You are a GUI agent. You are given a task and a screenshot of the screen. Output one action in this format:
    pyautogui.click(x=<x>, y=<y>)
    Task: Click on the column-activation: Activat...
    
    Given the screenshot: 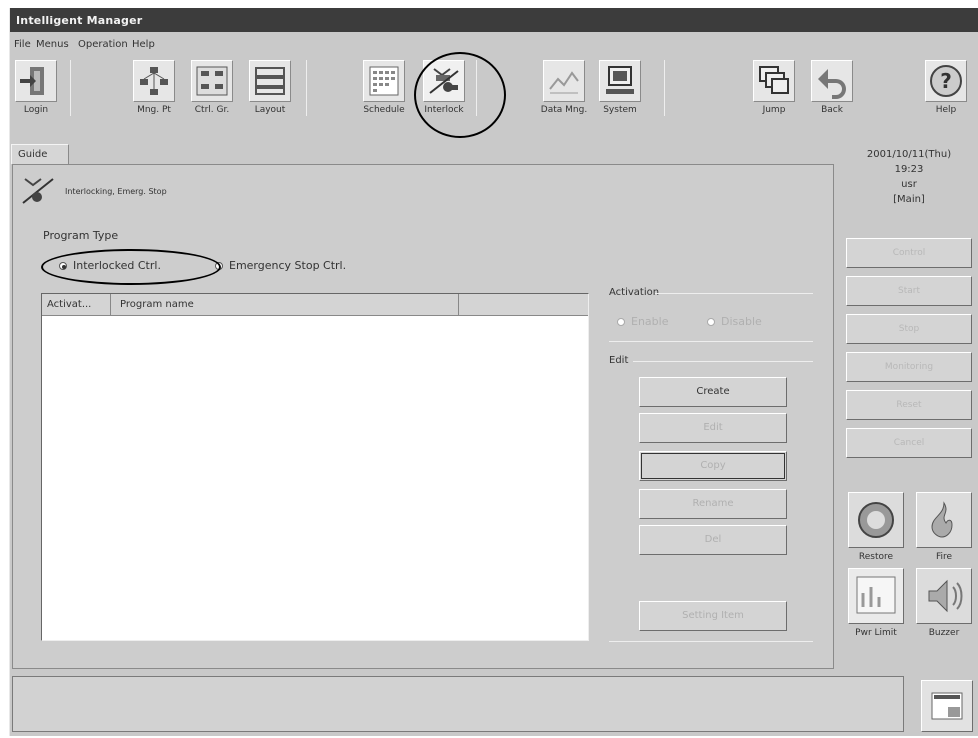 What is the action you would take?
    pyautogui.click(x=69, y=304)
    